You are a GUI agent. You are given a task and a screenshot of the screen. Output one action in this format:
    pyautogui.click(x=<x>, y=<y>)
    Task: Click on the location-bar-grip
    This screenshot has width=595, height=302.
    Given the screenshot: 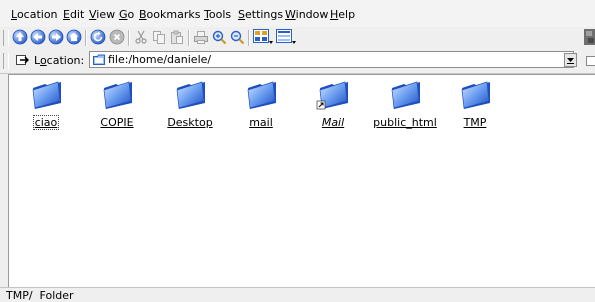 What is the action you would take?
    pyautogui.click(x=6, y=61)
    